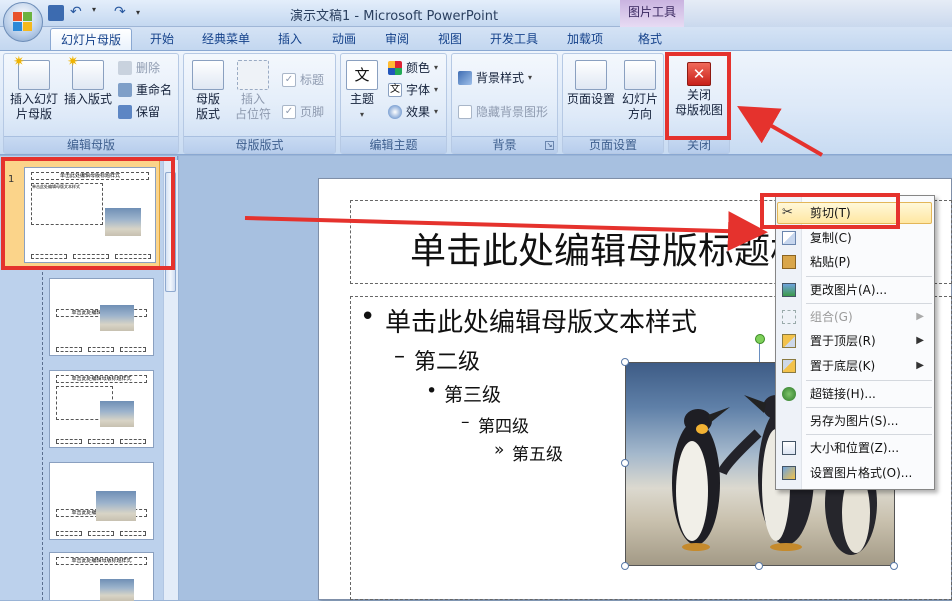 This screenshot has width=952, height=601. I want to click on dialog-launcher-icon: ↘, so click(549, 145).